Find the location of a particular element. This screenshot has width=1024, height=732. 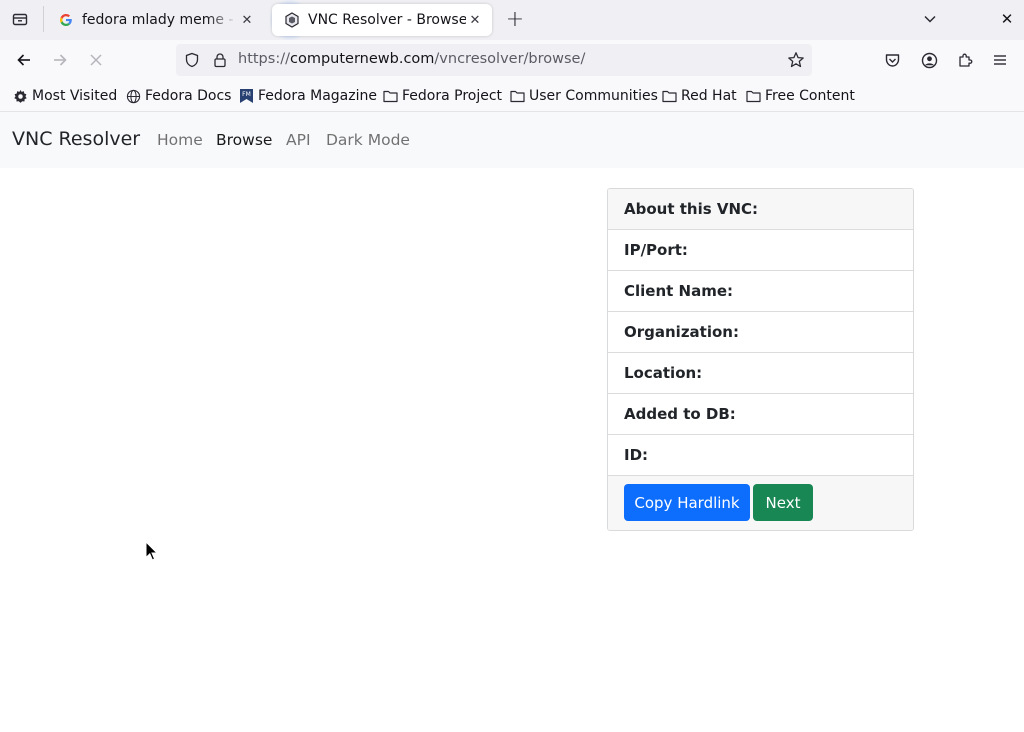

pocket-icon is located at coordinates (892, 60).